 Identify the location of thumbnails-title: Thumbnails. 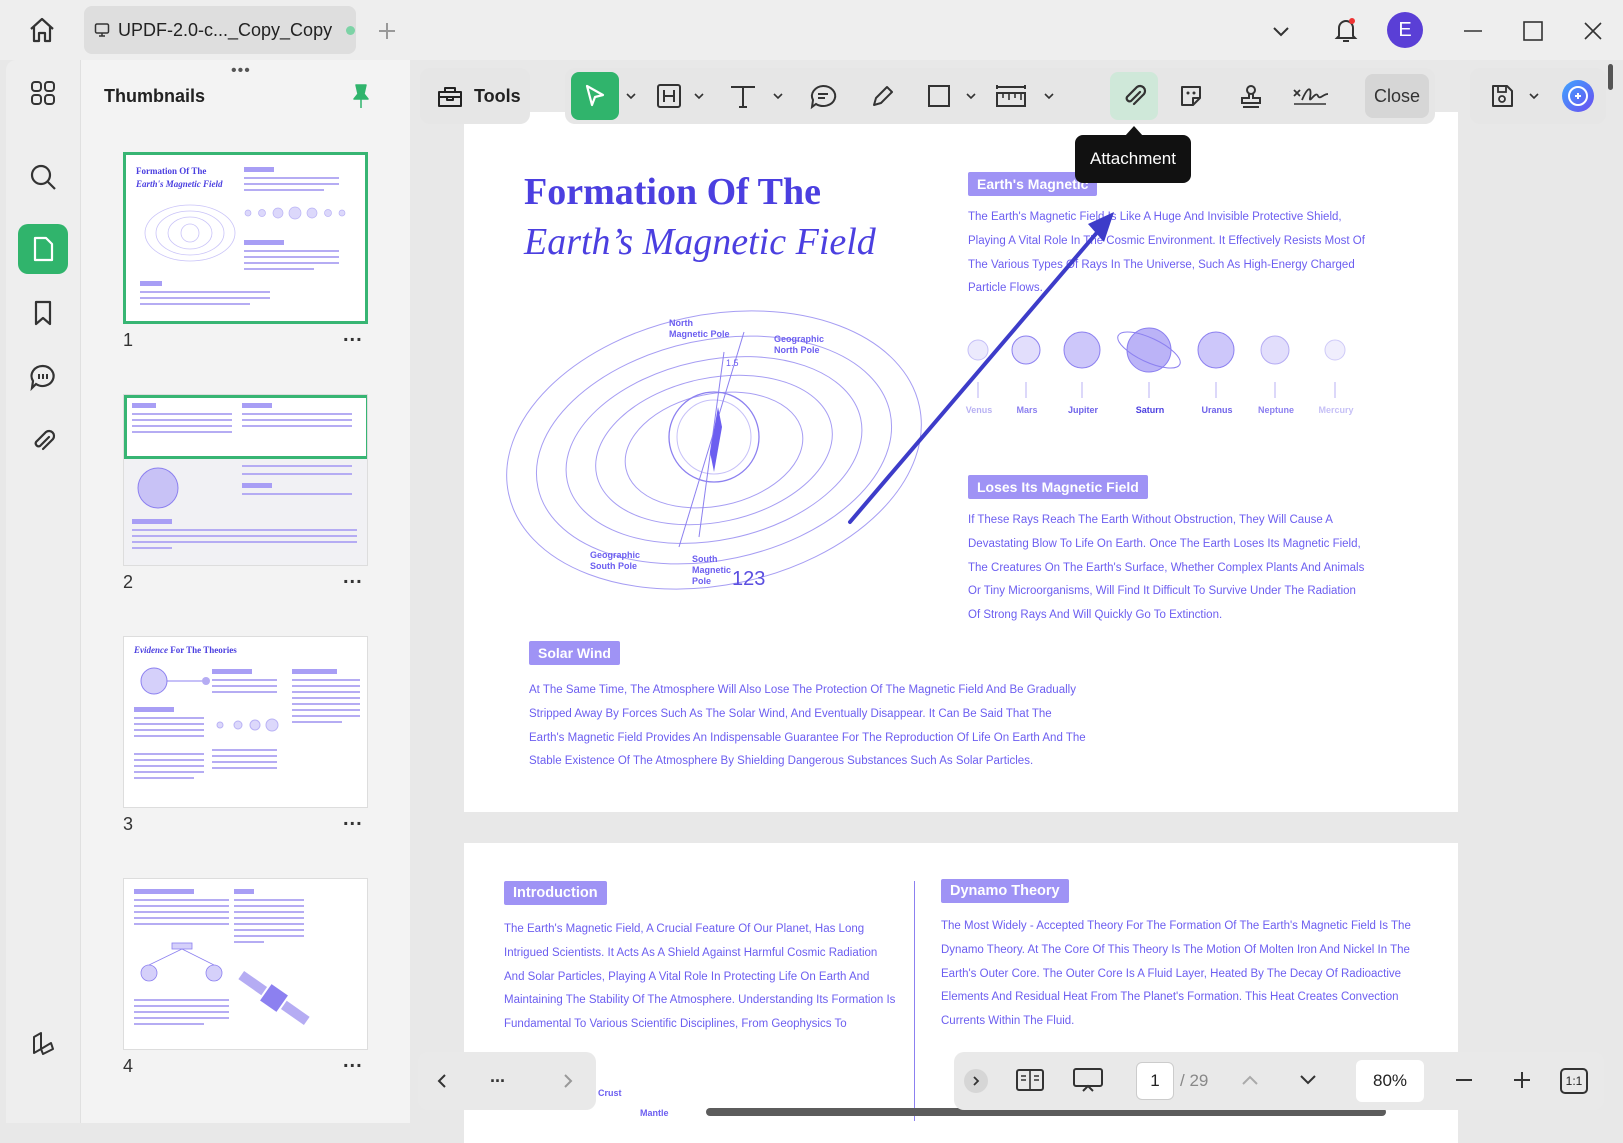
(155, 96).